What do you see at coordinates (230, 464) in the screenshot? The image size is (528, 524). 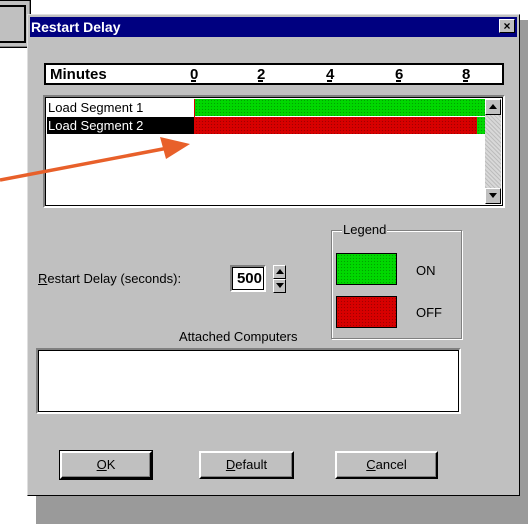 I see `default-button-accel: D` at bounding box center [230, 464].